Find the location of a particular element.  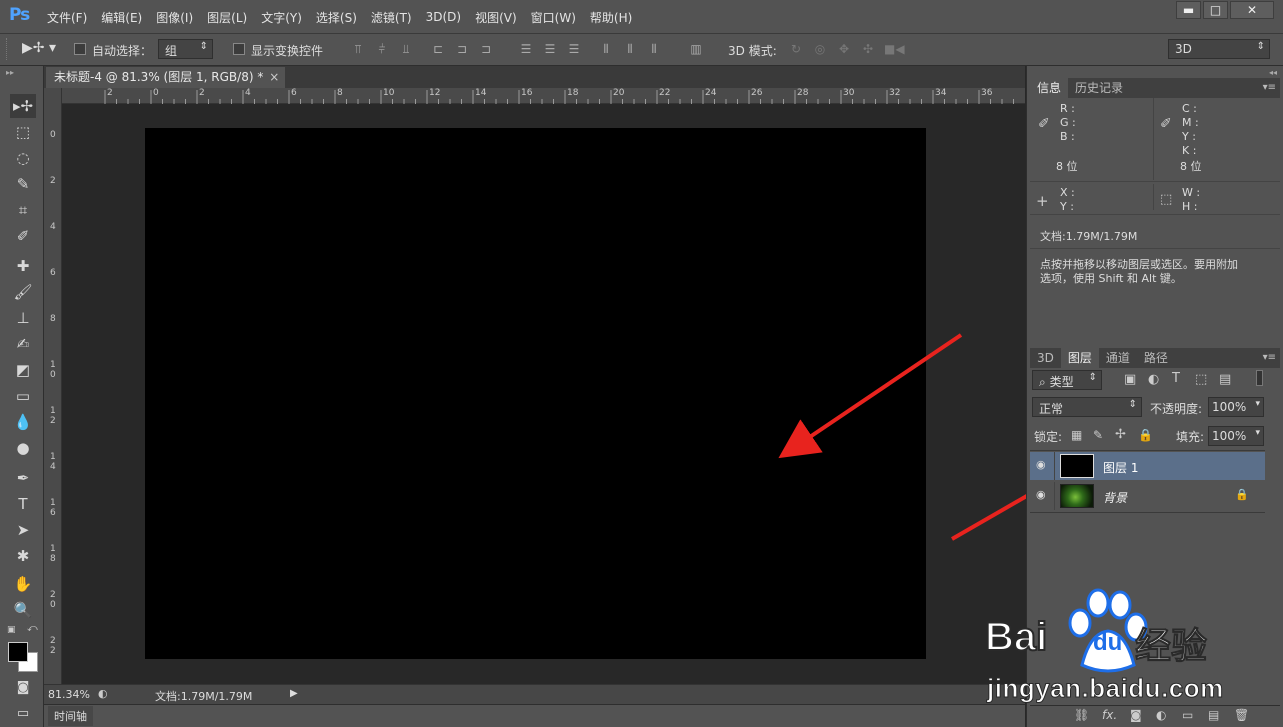

crosshair-icon: + is located at coordinates (1042, 201).